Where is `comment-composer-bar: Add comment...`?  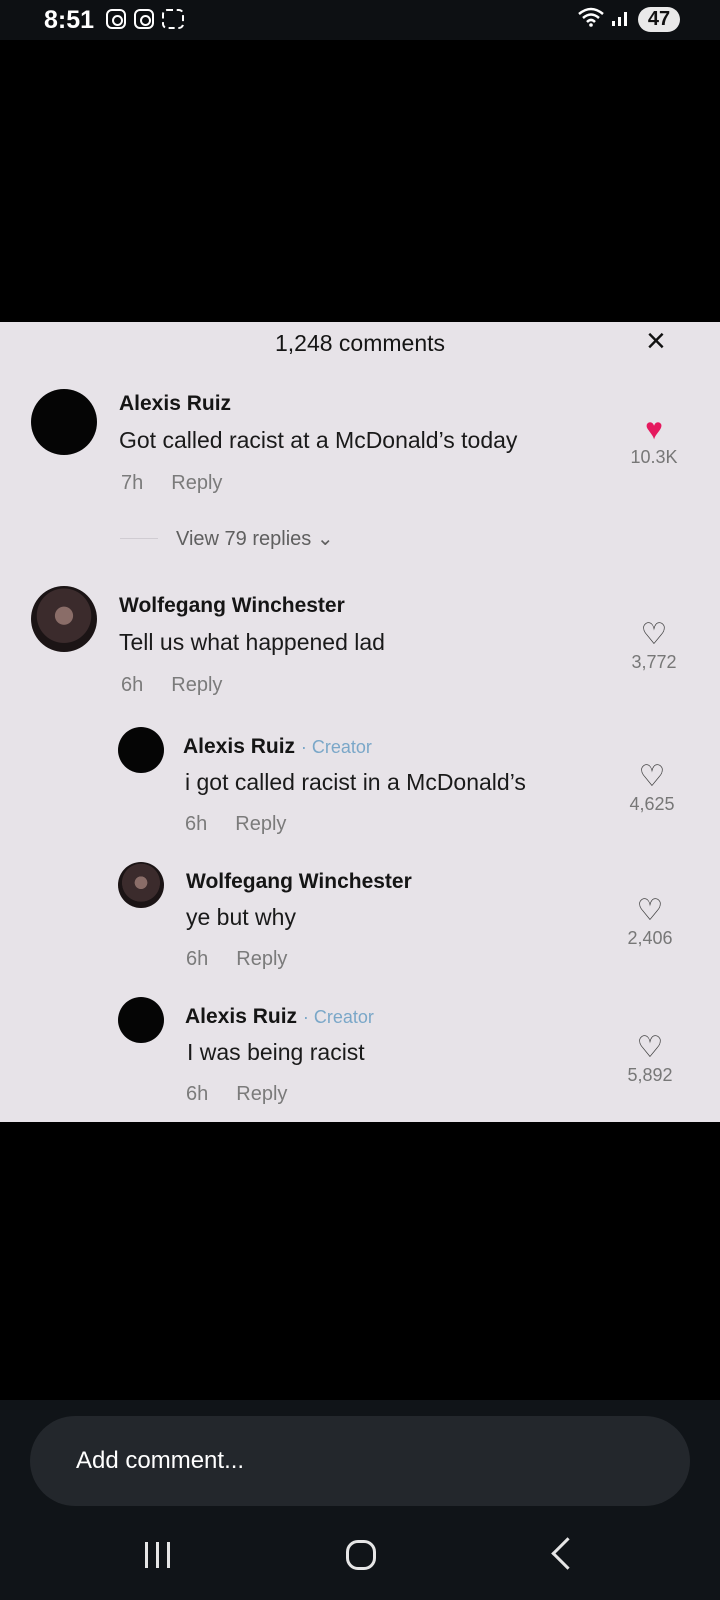
comment-composer-bar: Add comment... is located at coordinates (360, 1455).